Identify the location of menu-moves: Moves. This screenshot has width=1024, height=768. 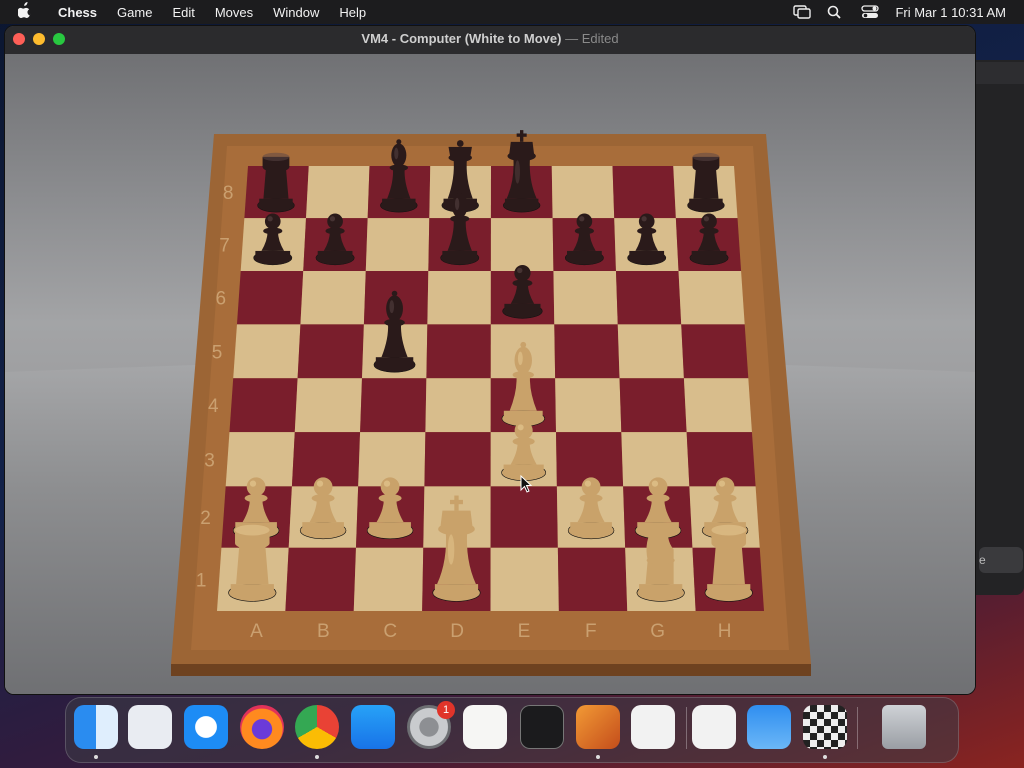
(234, 12).